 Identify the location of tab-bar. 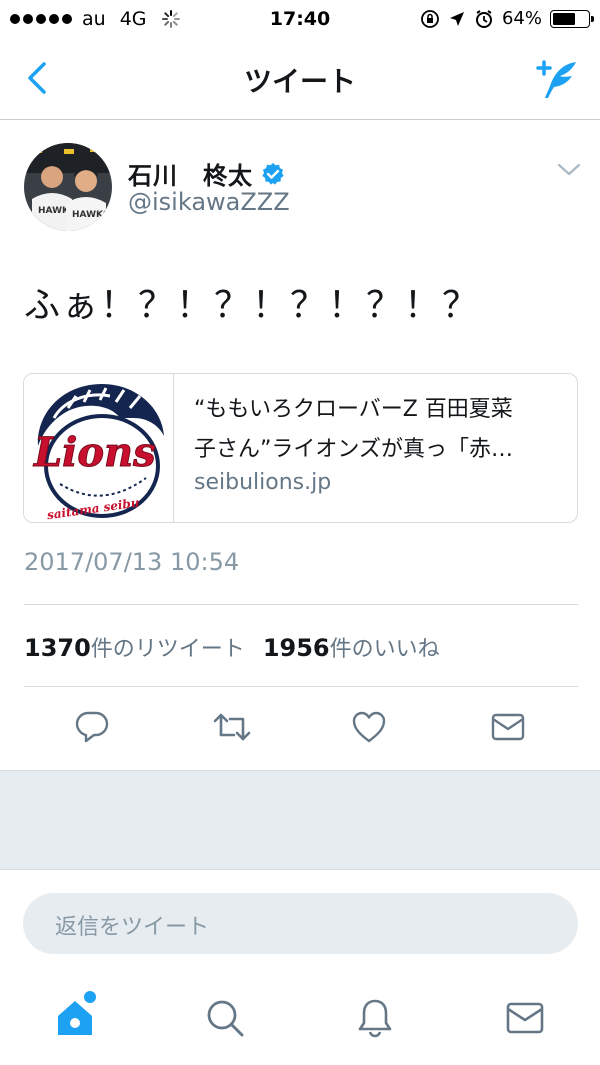
(300, 1020).